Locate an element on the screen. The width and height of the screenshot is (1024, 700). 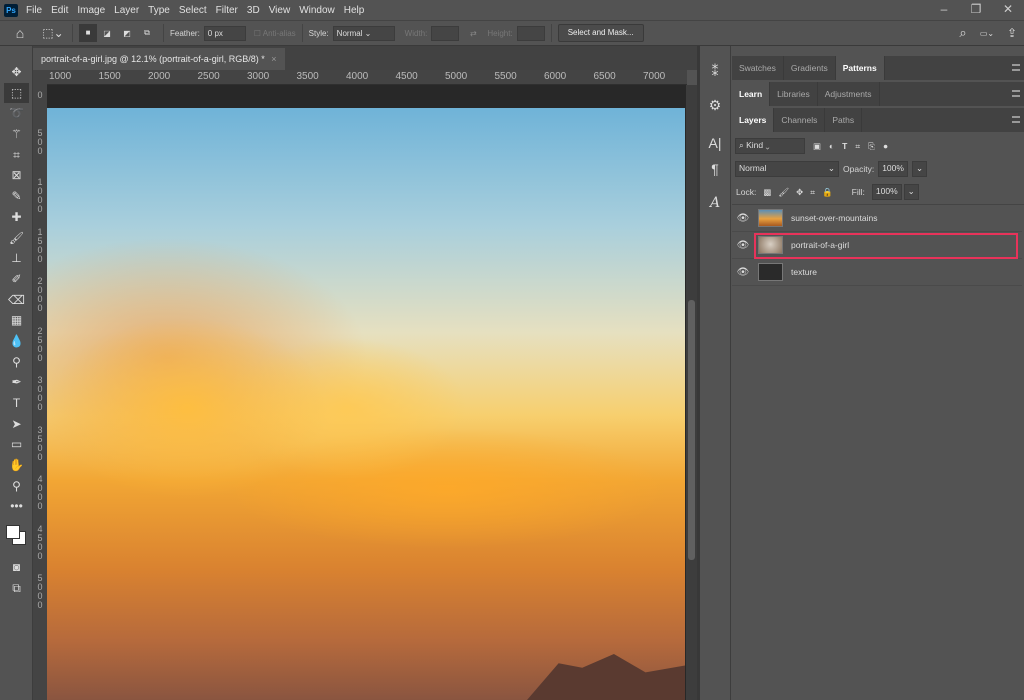
tab-patterns: Patterns is located at coordinates (860, 68).